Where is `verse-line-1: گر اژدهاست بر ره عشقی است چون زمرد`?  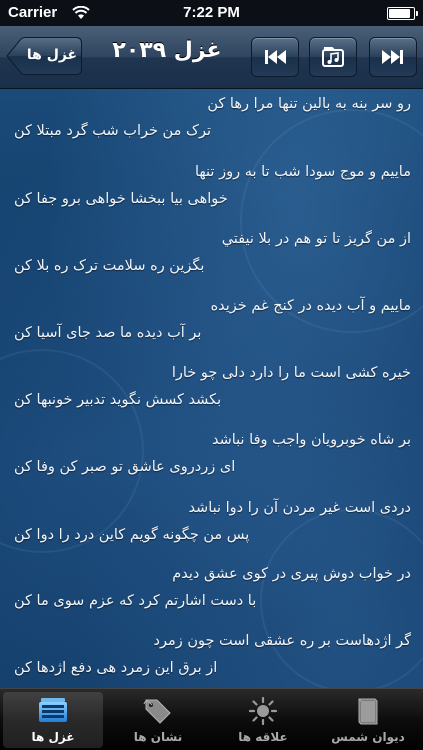 verse-line-1: گر اژدهاست بر ره عشقی است چون زمرد is located at coordinates (282, 641).